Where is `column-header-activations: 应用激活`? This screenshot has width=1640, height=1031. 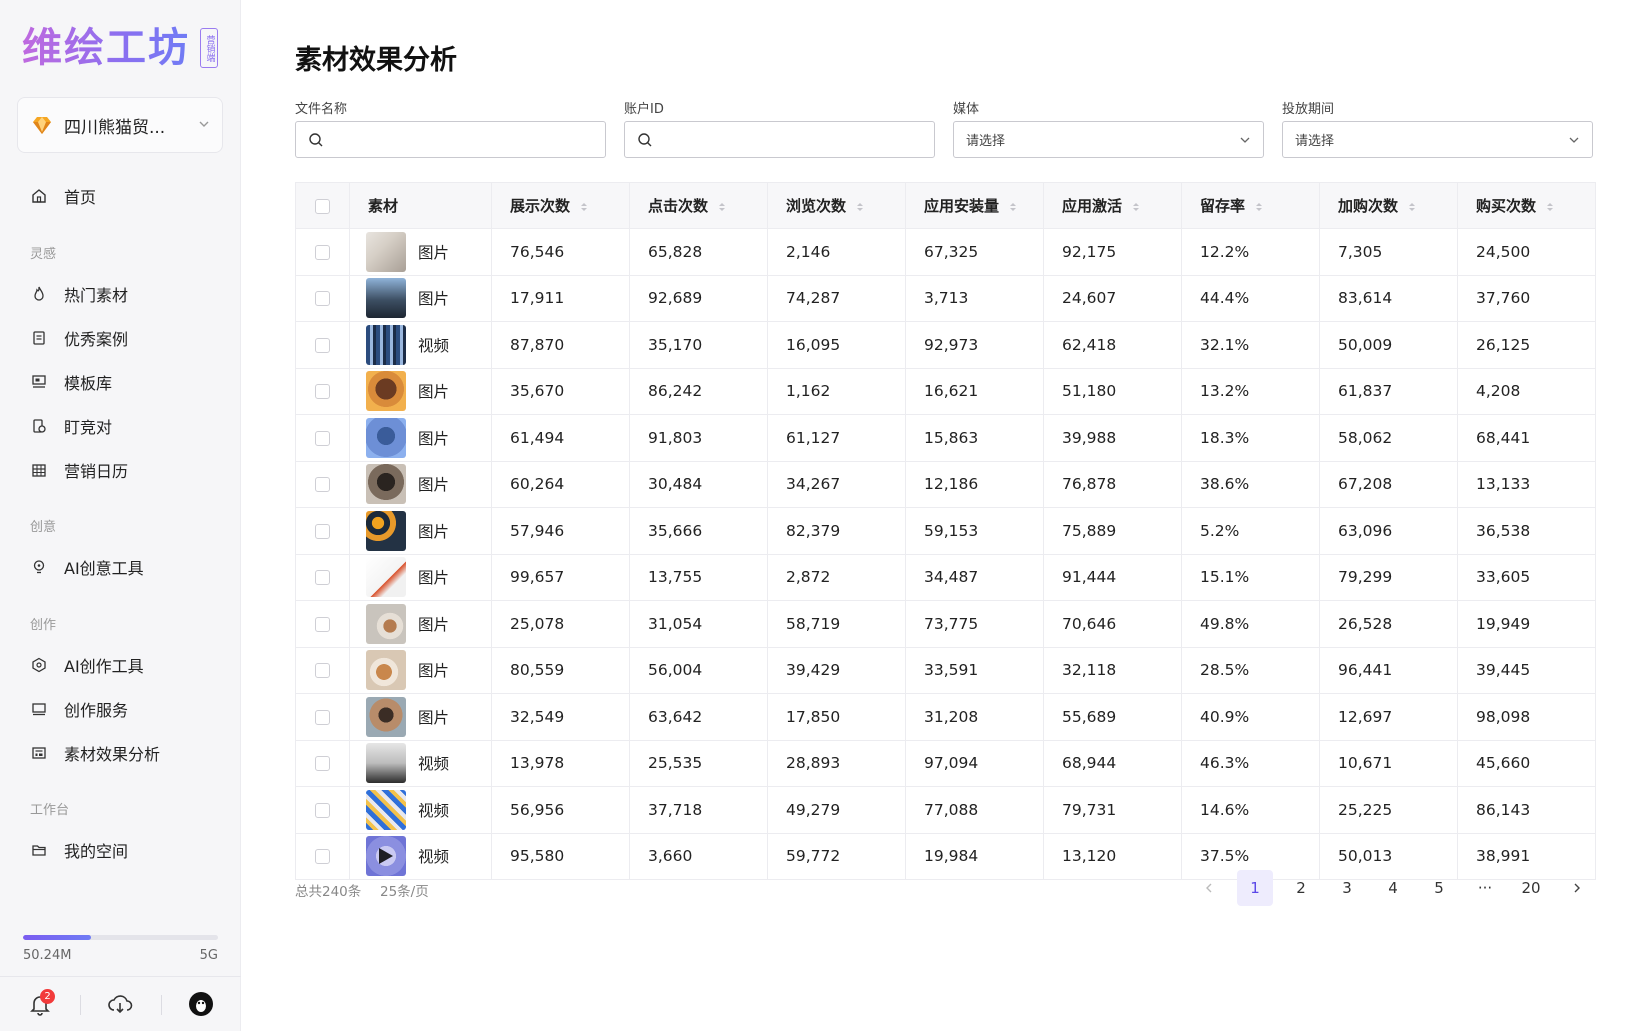
column-header-activations: 应用激活 is located at coordinates (1112, 205).